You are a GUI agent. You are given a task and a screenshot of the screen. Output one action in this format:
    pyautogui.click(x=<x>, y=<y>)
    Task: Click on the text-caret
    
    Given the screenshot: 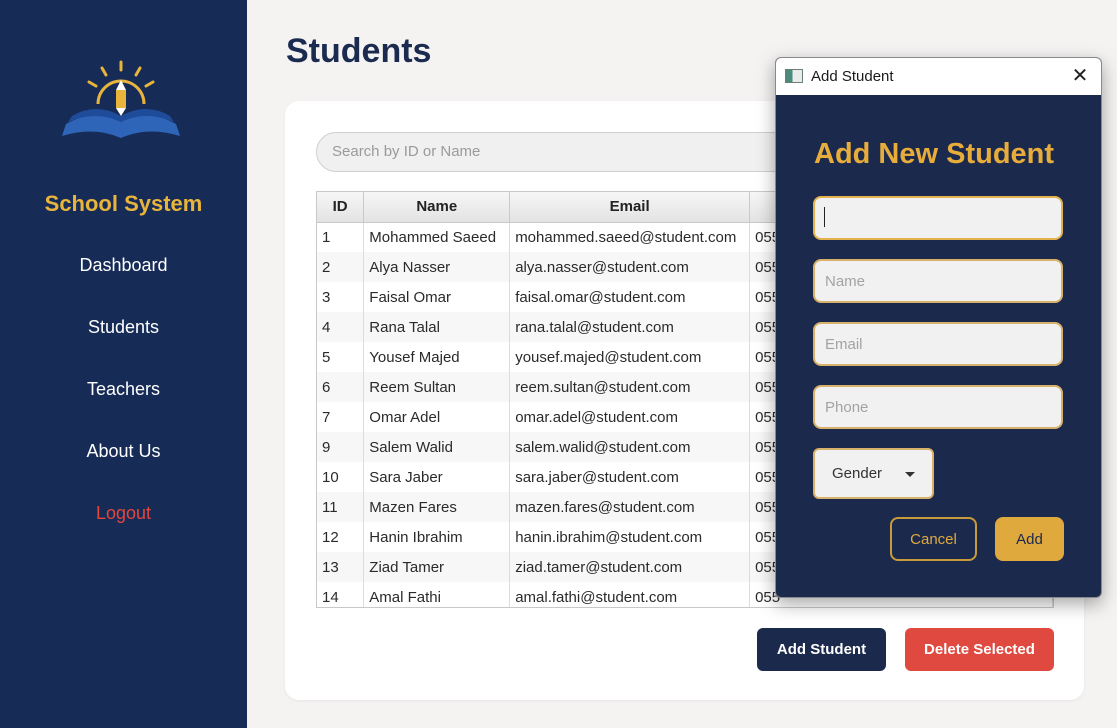 What is the action you would take?
    pyautogui.click(x=824, y=217)
    